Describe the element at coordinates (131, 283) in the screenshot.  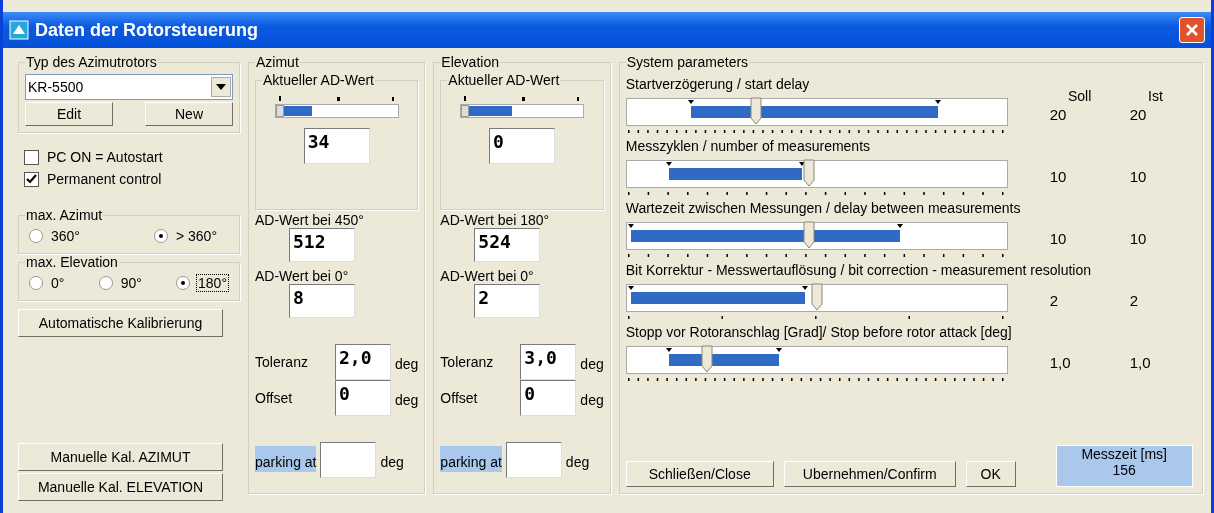
I see `radio-label: 90°` at that location.